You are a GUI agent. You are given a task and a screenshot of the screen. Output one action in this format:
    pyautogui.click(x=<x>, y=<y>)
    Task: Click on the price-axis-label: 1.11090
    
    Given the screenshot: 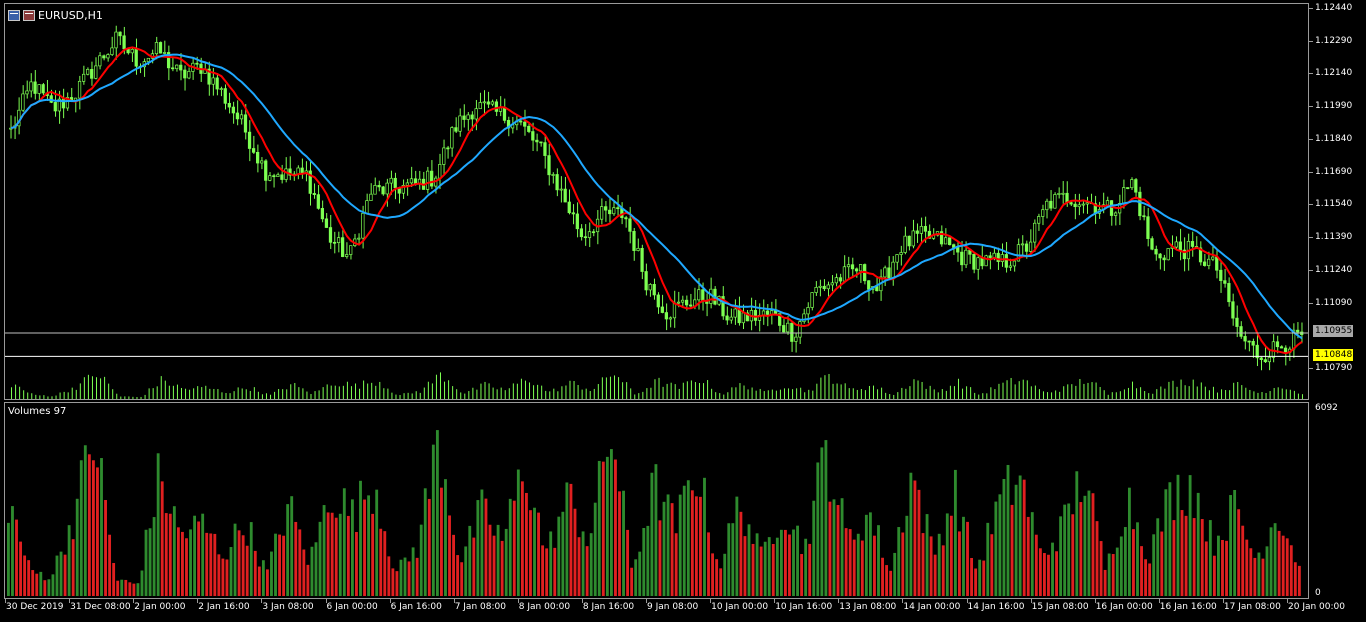 What is the action you would take?
    pyautogui.click(x=1334, y=302)
    